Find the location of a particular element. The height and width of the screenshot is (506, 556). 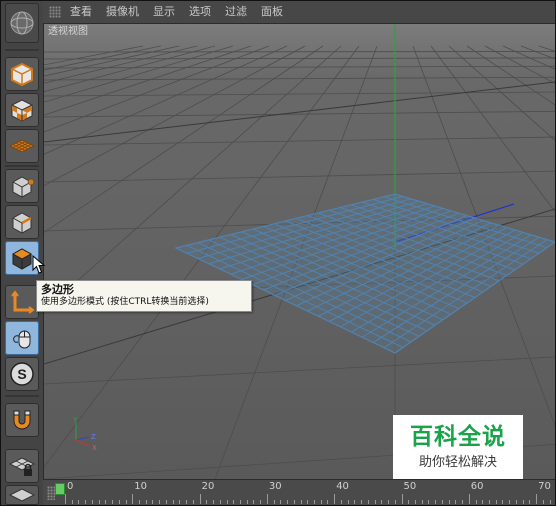

menu-camera: 摄像机 is located at coordinates (122, 12).